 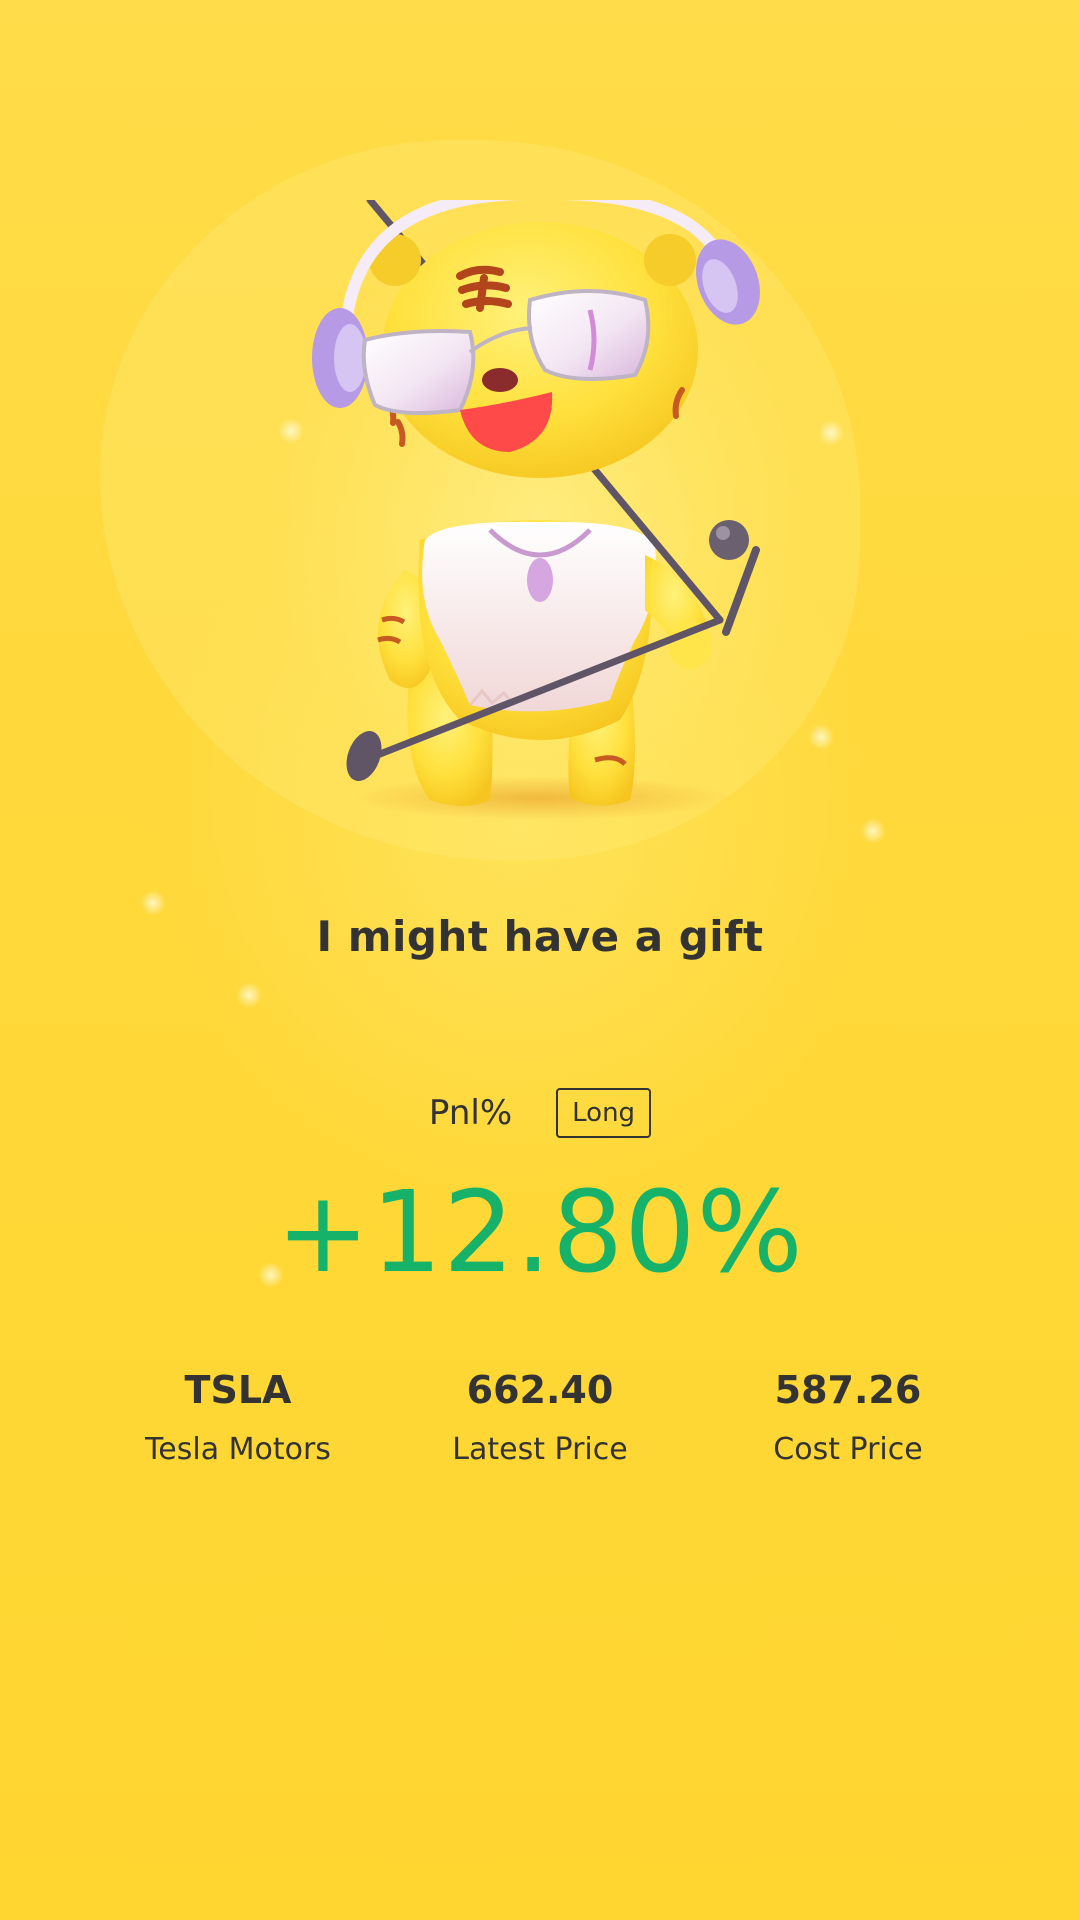 I want to click on pnl-header-row: Pnl% Long, so click(x=540, y=1113).